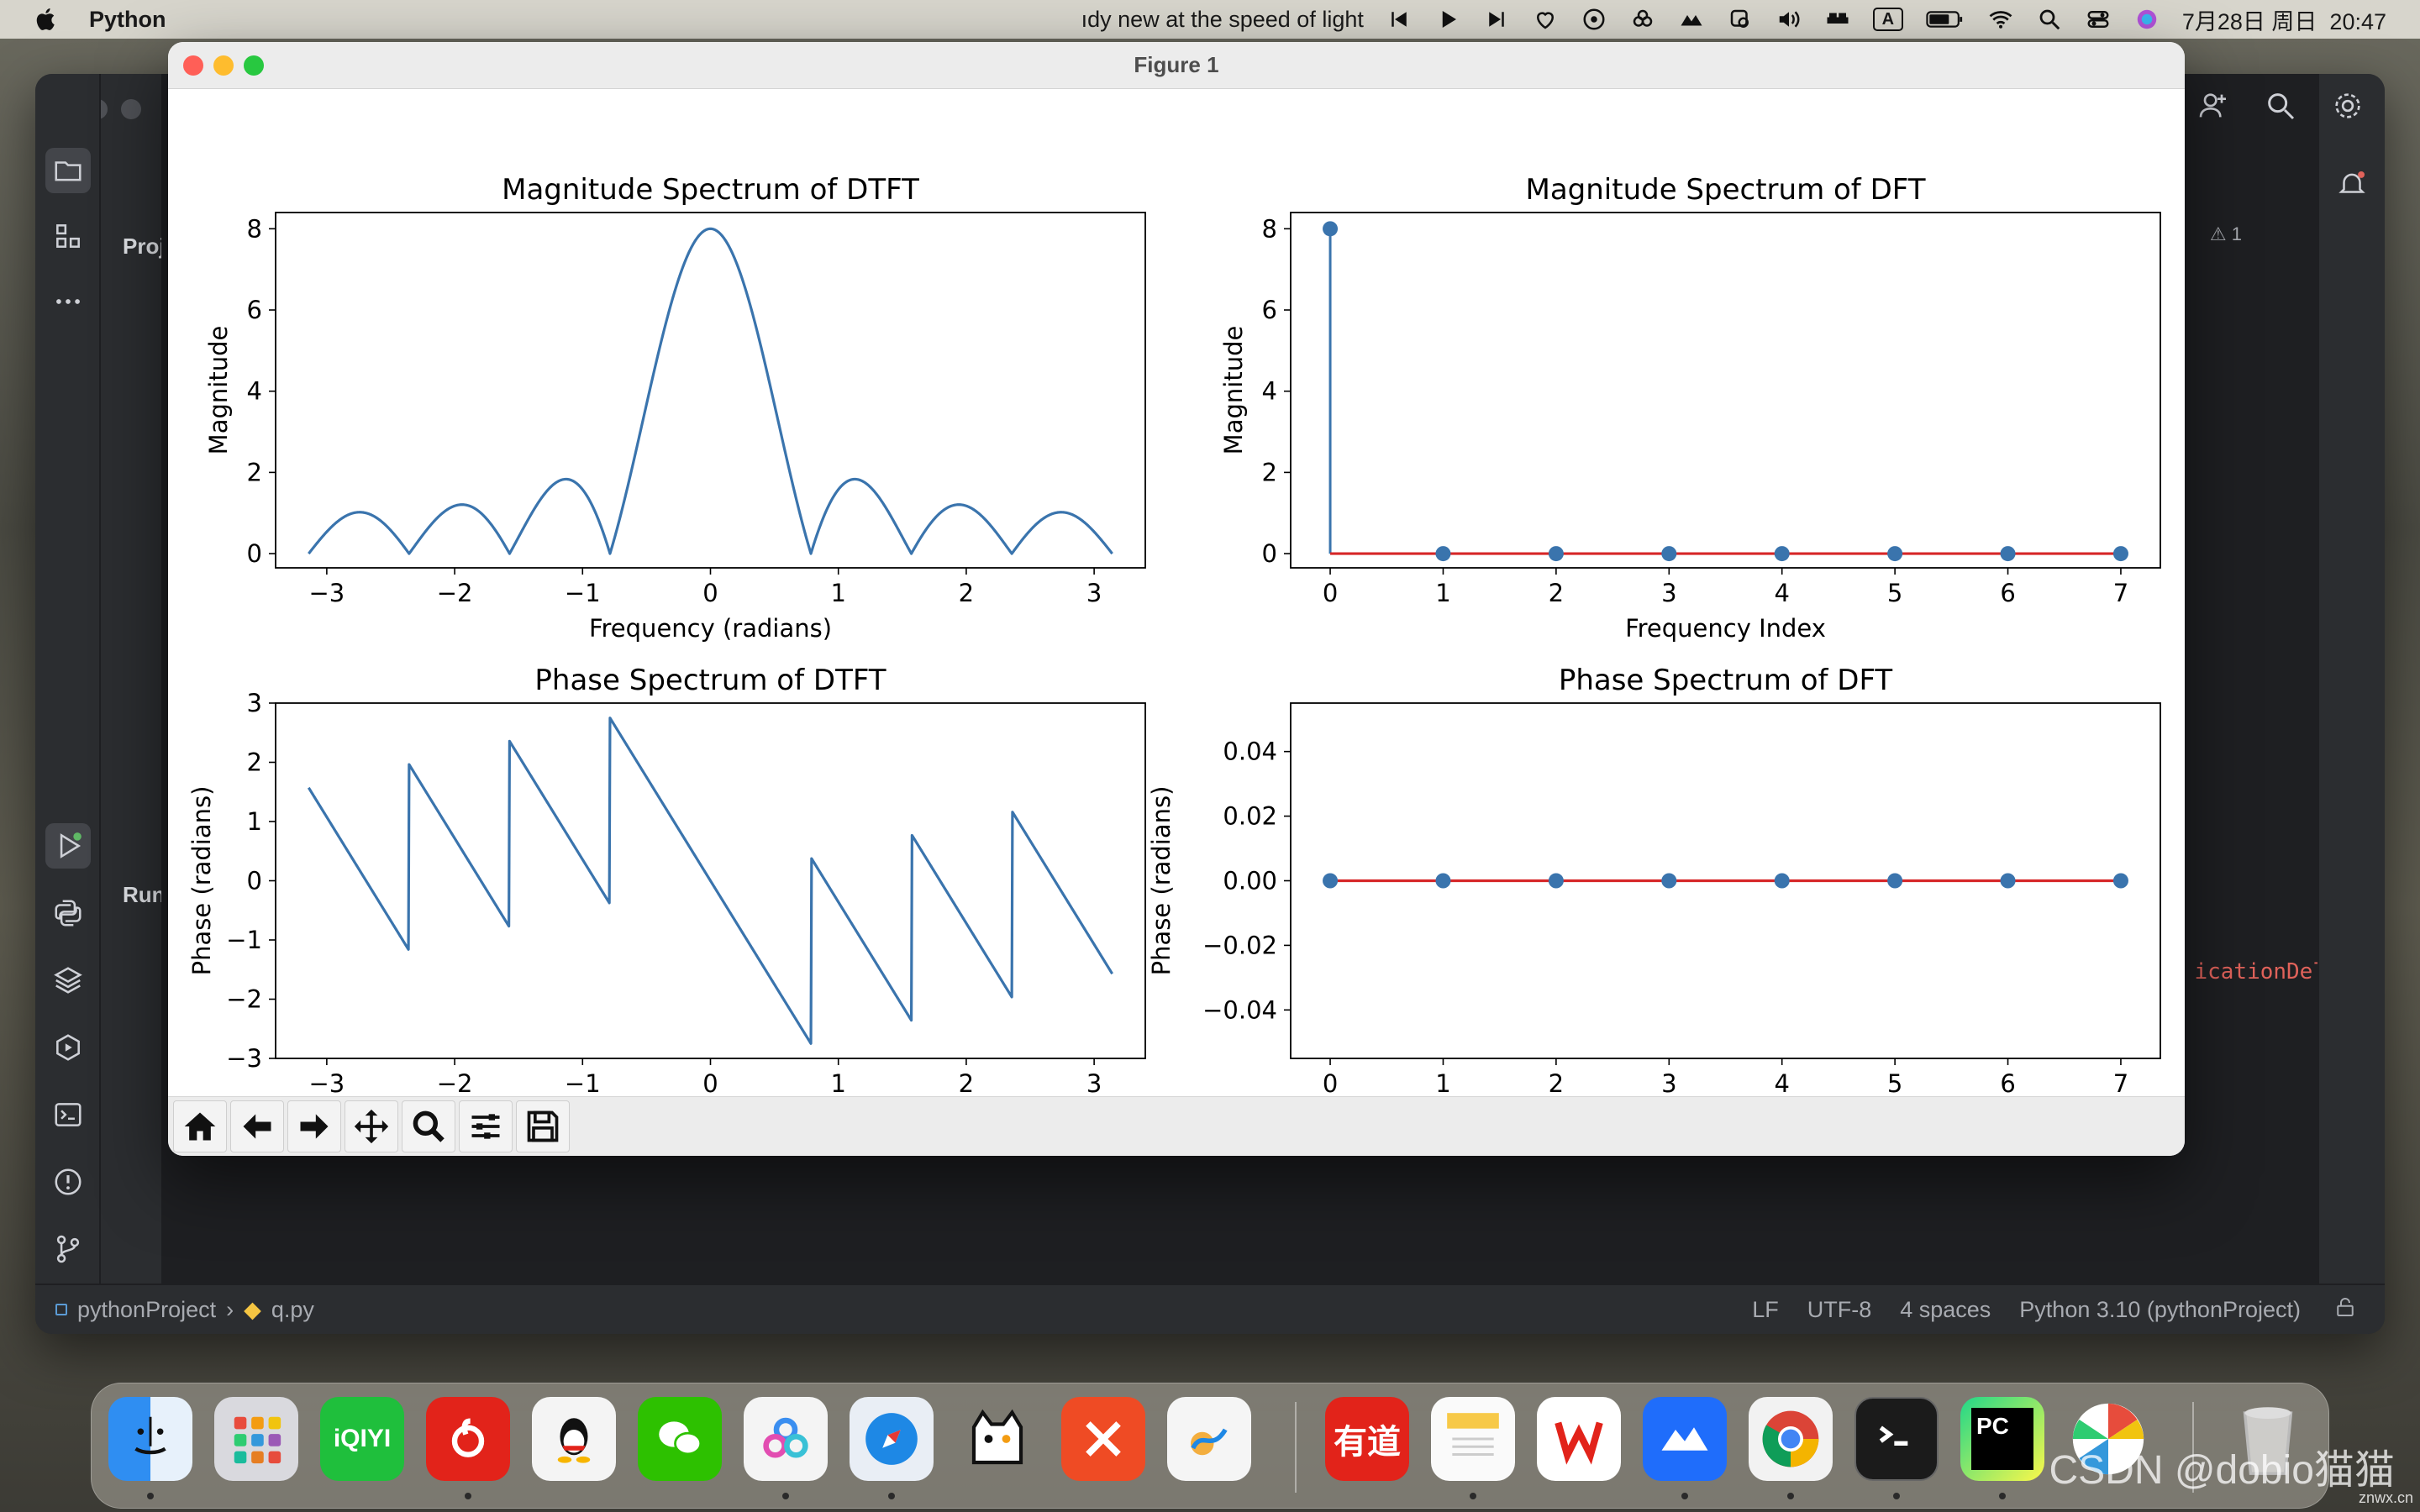 Image resolution: width=2420 pixels, height=1512 pixels. Describe the element at coordinates (144, 895) in the screenshot. I see `run-panel-title: Run` at that location.